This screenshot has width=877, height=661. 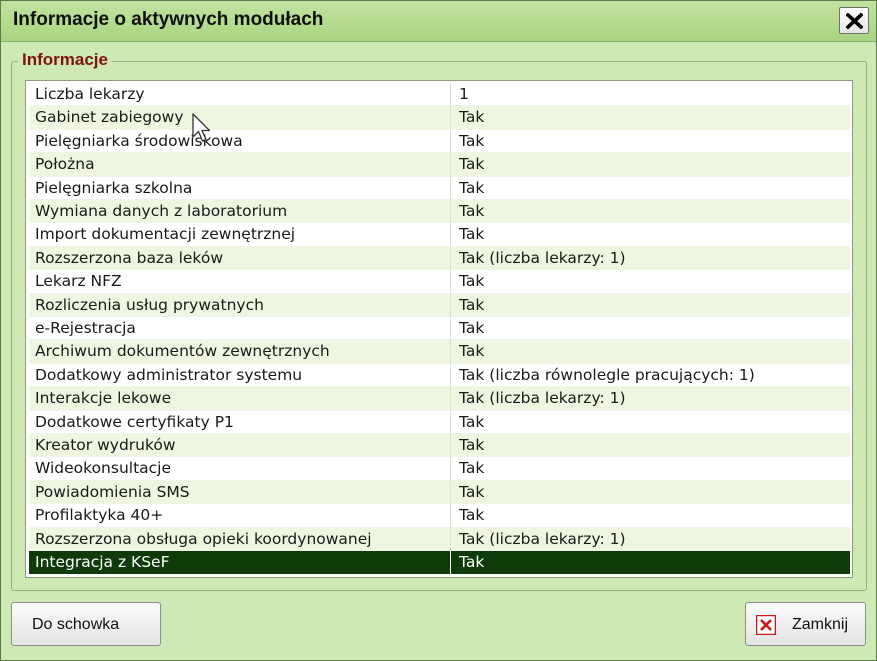 I want to click on table-row: Import dokumentacji zewnętrznej Tak, so click(x=439, y=235).